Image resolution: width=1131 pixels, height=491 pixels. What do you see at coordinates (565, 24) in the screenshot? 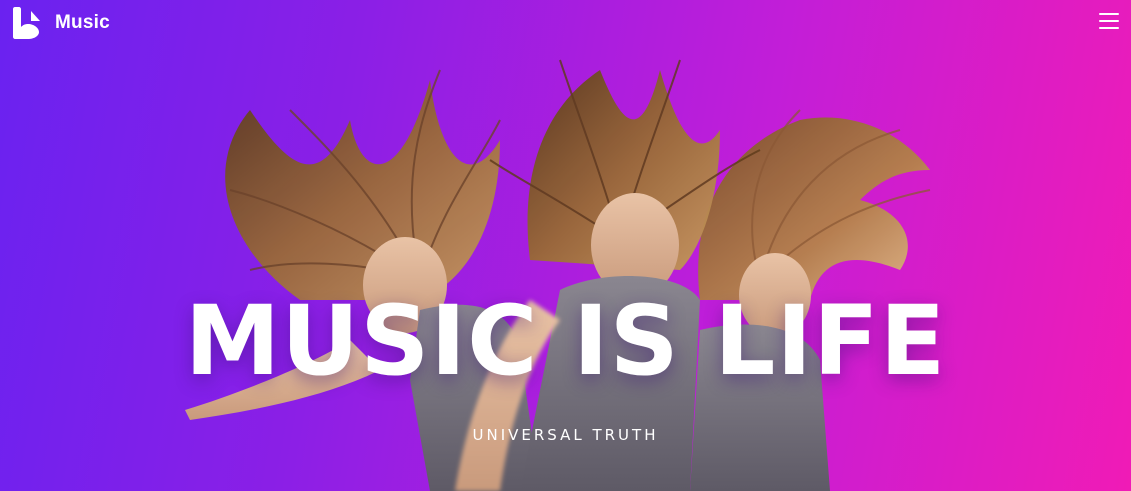
I see `navbar: Music` at bounding box center [565, 24].